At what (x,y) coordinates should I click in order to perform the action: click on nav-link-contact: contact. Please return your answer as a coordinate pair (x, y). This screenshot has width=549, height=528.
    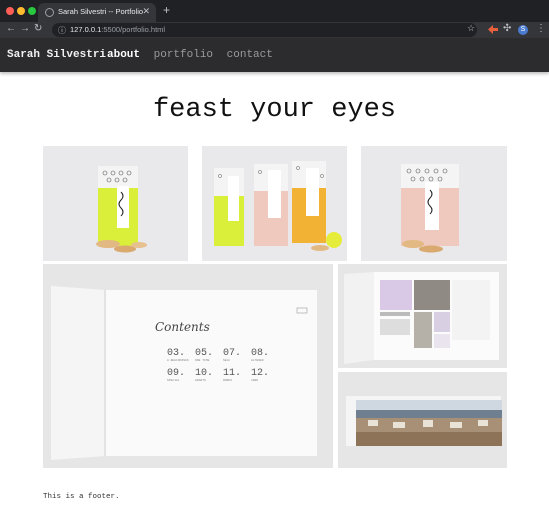
    Looking at the image, I should click on (250, 55).